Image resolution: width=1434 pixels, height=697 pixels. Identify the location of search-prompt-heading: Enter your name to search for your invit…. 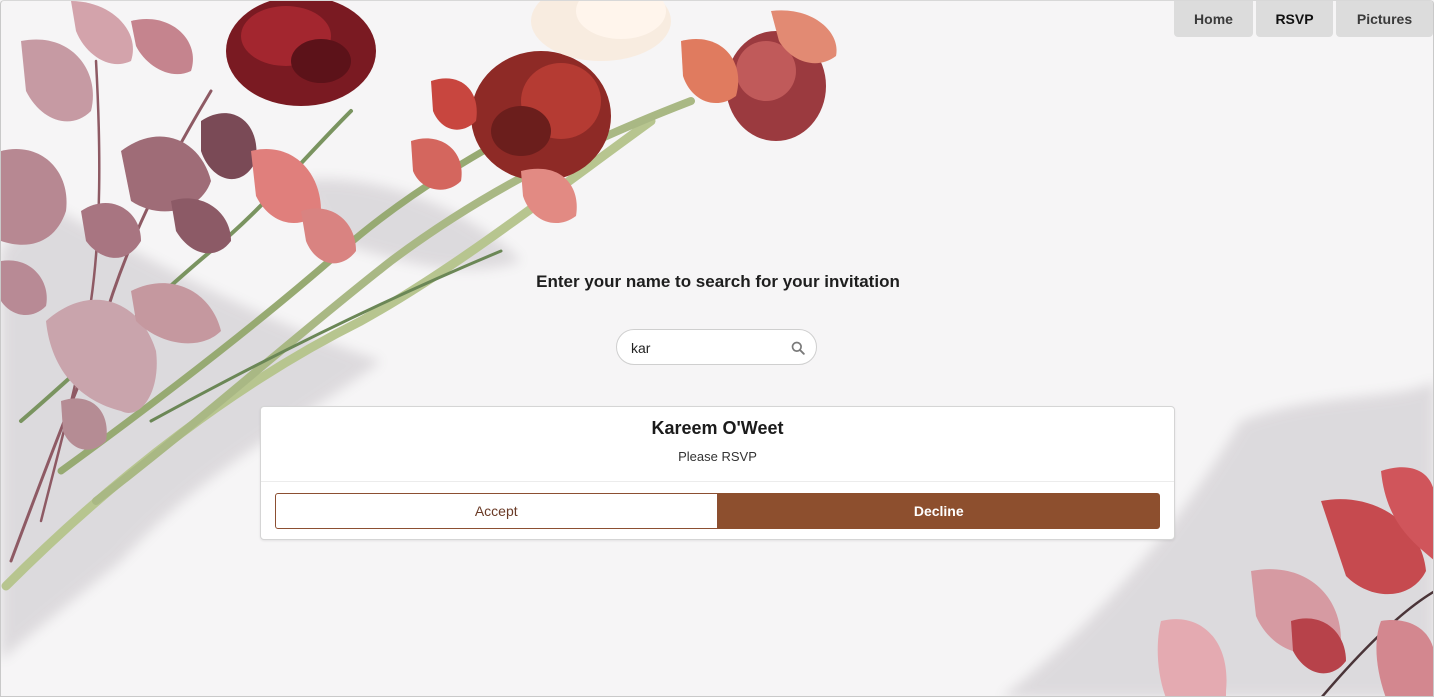
(718, 281).